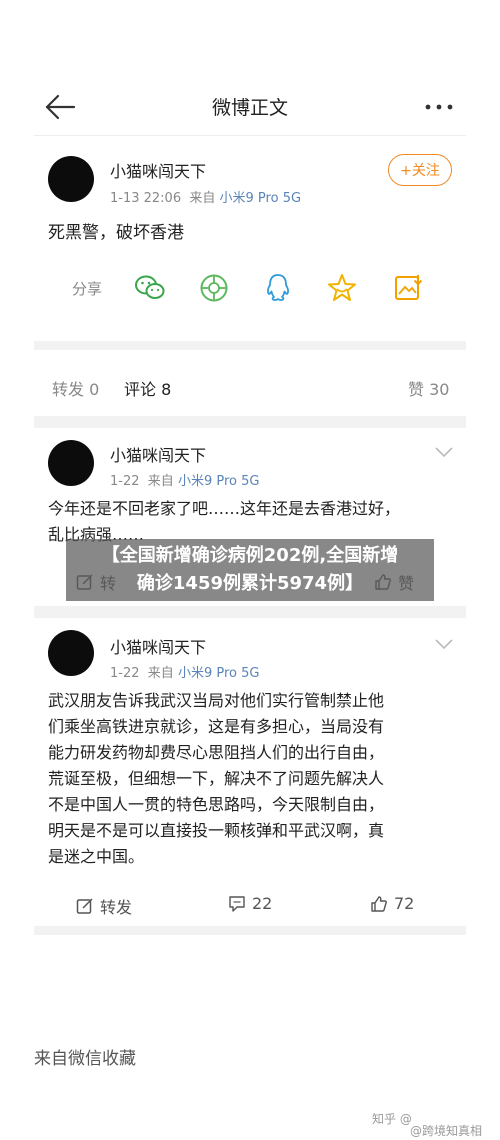 The image size is (500, 1140). I want to click on qq-icon, so click(278, 288).